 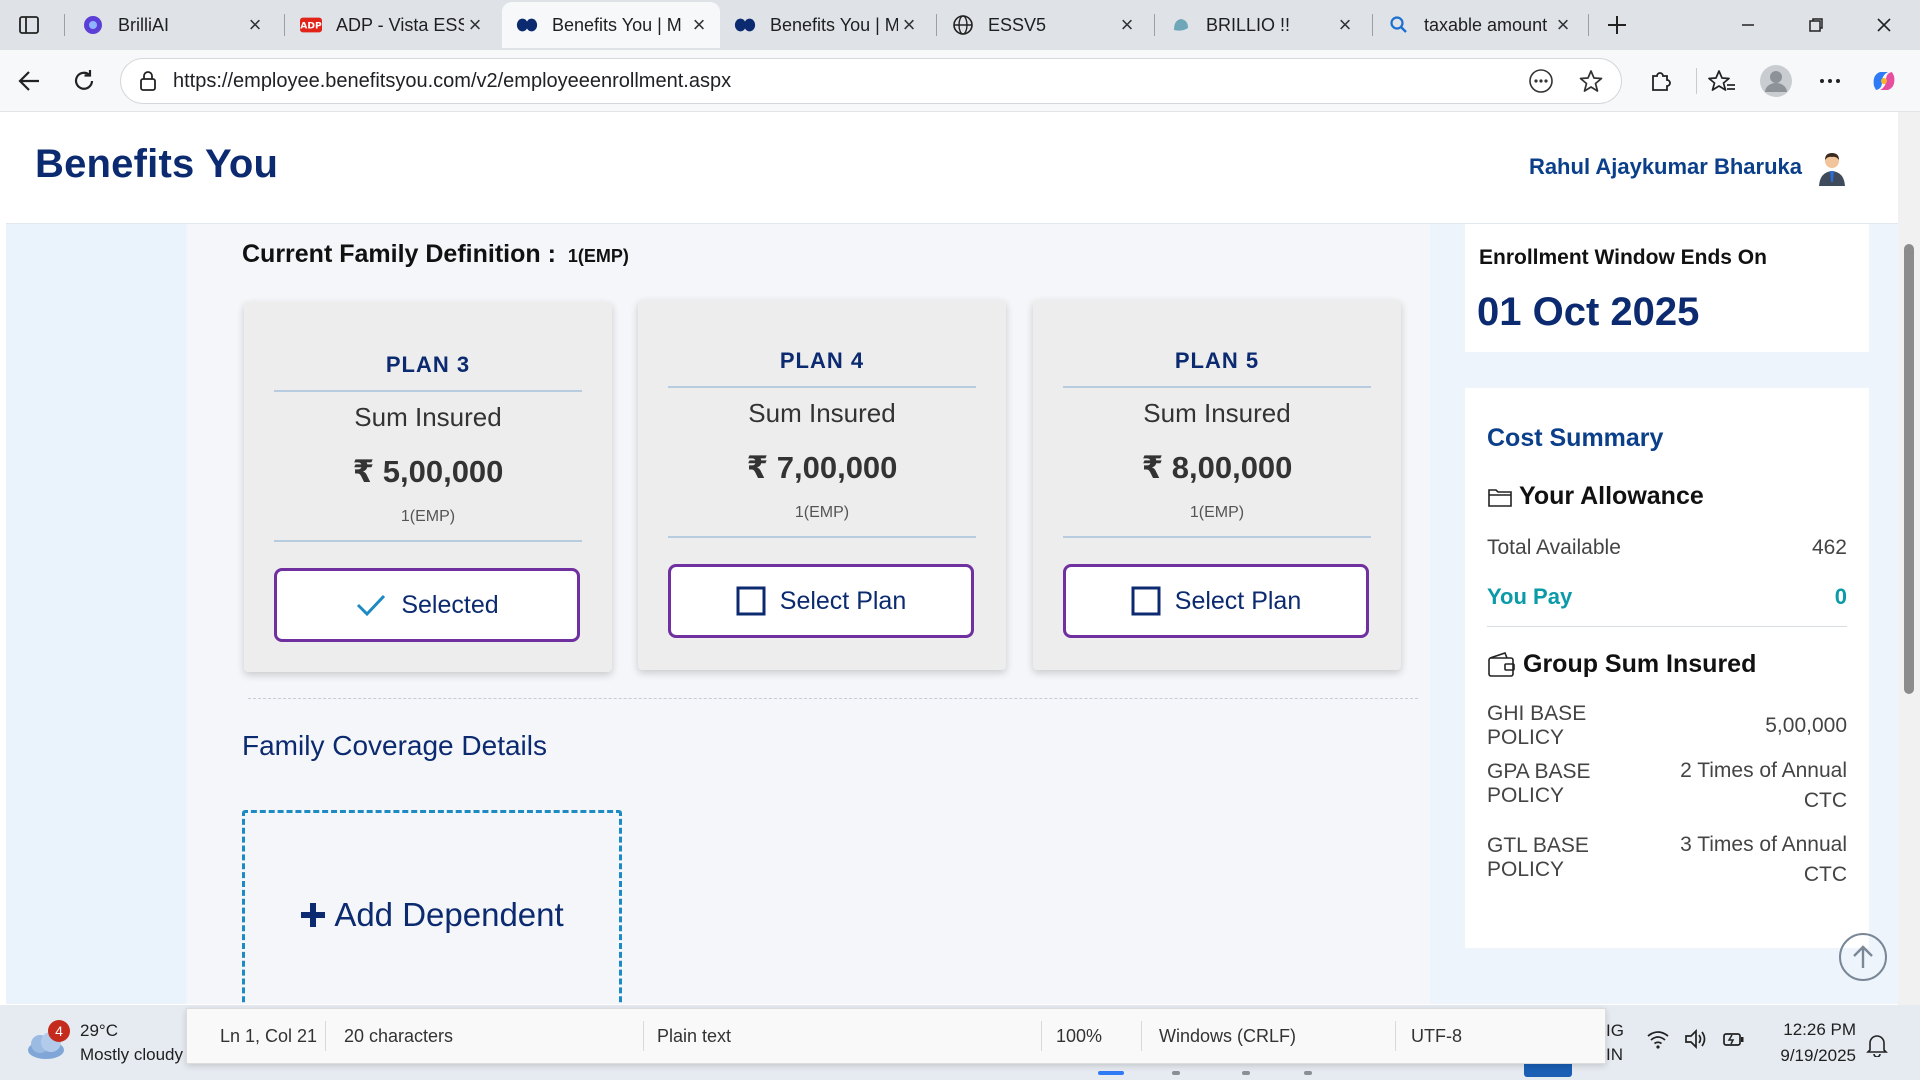 What do you see at coordinates (450, 604) in the screenshot?
I see `plan-button-label: Selected` at bounding box center [450, 604].